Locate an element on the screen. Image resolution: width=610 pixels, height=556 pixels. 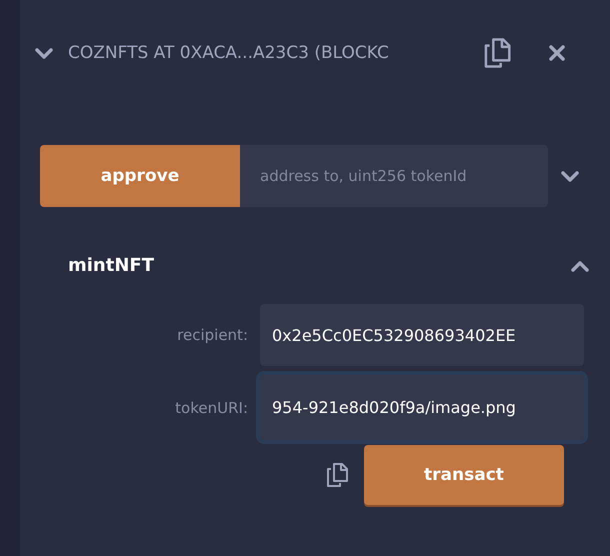
field-label: recipient: is located at coordinates (212, 335).